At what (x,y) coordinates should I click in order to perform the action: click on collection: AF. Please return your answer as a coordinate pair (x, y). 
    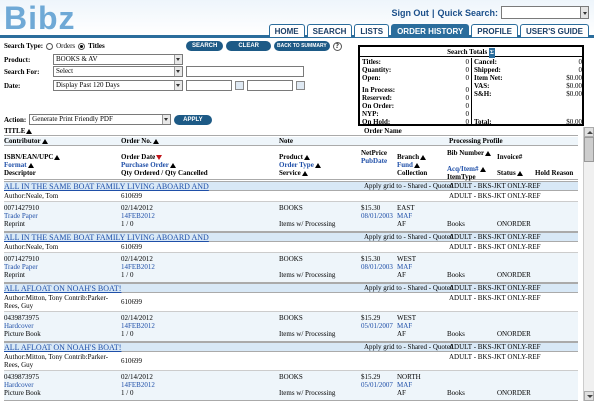
    Looking at the image, I should click on (401, 224).